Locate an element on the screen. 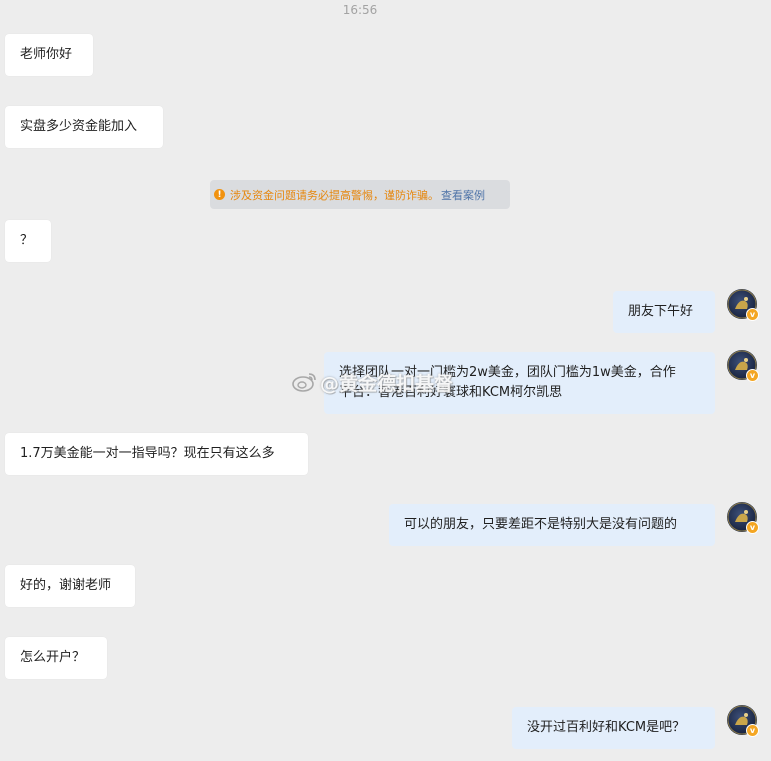  message-bubble-incoming: 老师你好 is located at coordinates (49, 55).